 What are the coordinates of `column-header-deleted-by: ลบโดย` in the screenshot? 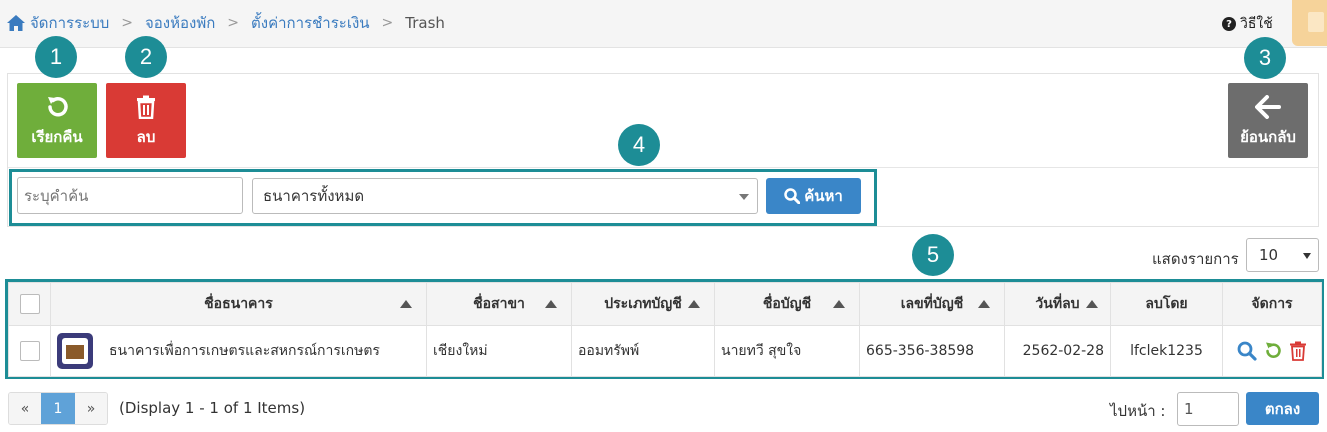 It's located at (1166, 304).